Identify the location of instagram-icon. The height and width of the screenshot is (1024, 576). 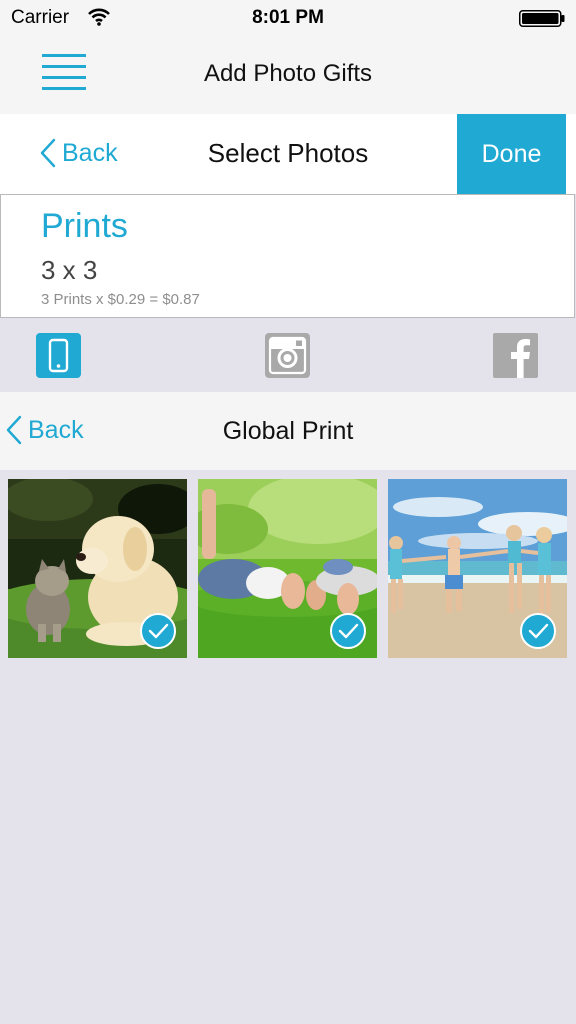
(287, 355).